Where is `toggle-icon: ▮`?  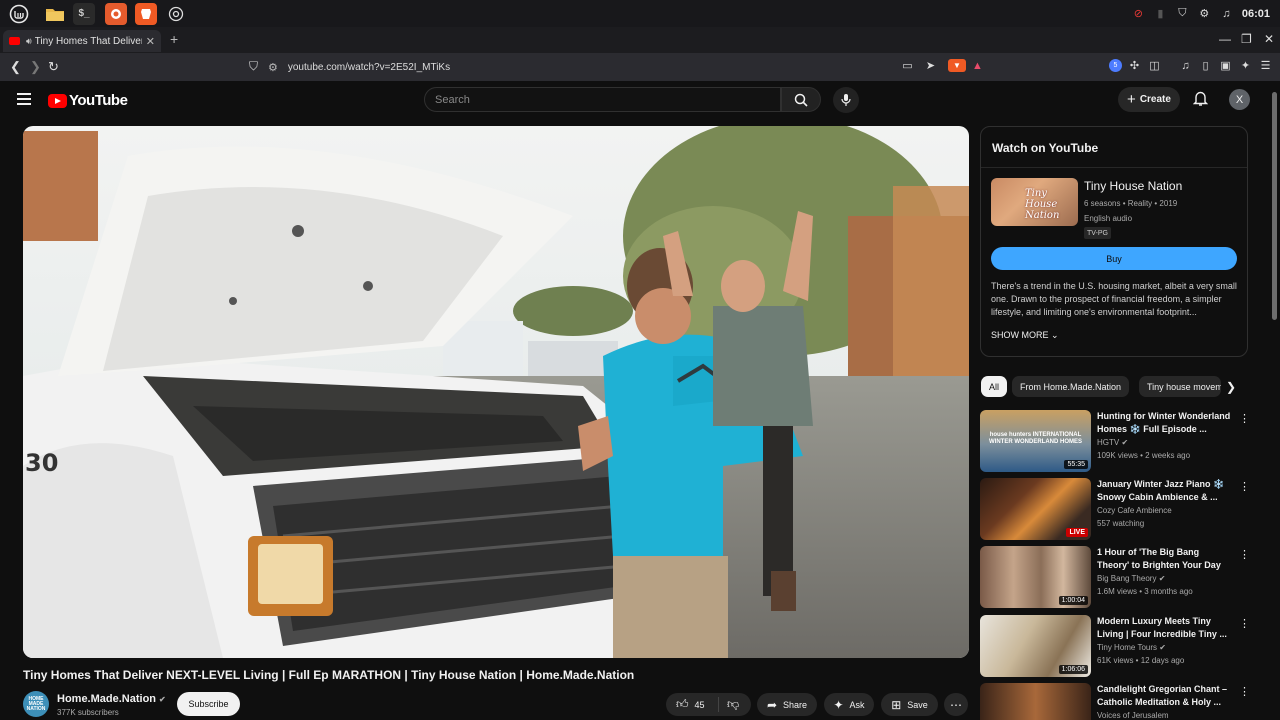
toggle-icon: ▮ is located at coordinates (1160, 13).